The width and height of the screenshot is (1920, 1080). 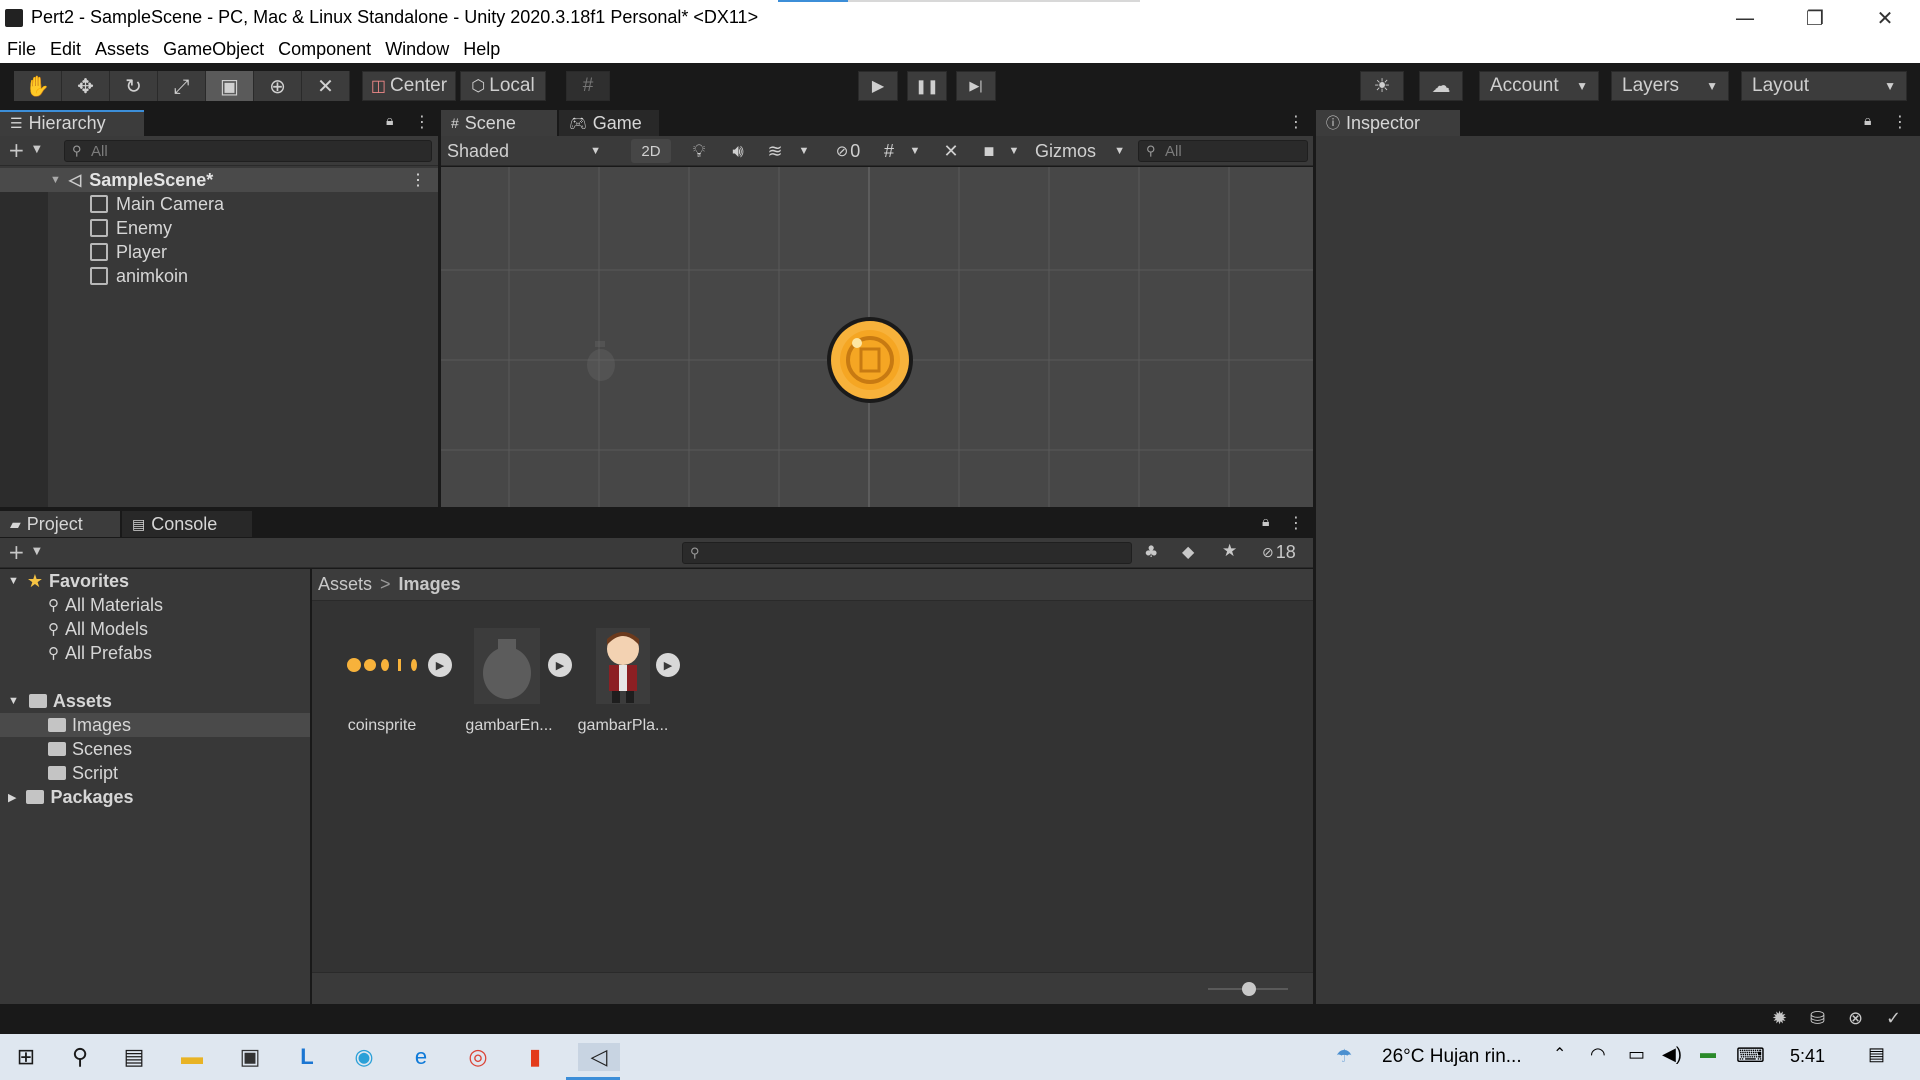 What do you see at coordinates (38, 86) in the screenshot?
I see `hand-tool-icon: ✋` at bounding box center [38, 86].